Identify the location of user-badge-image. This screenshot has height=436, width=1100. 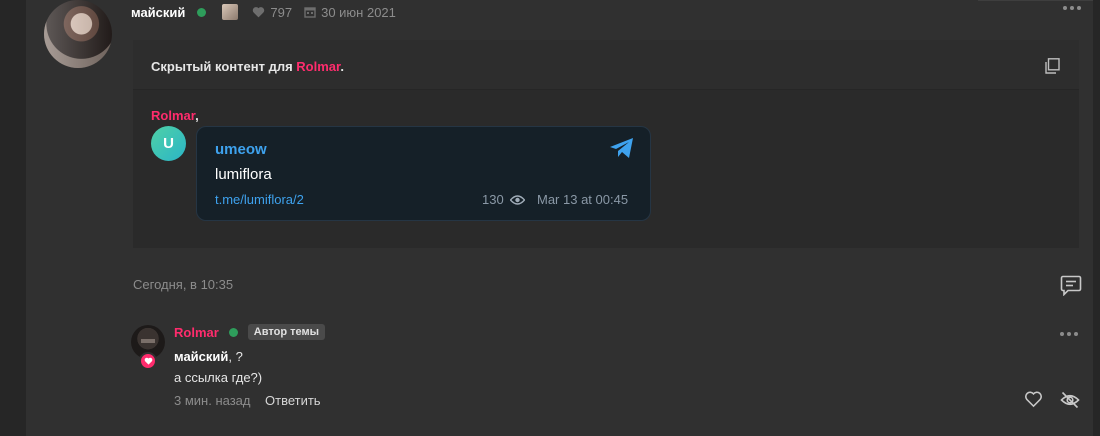
(230, 12).